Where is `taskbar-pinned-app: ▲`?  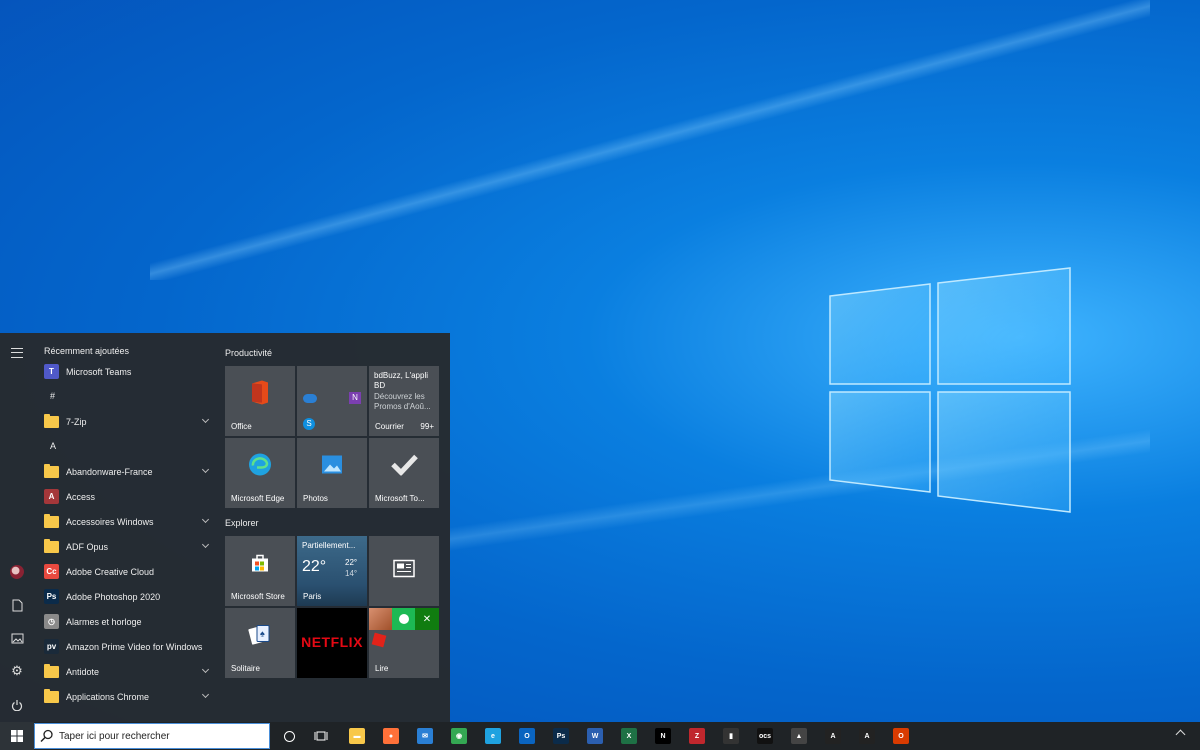 taskbar-pinned-app: ▲ is located at coordinates (799, 736).